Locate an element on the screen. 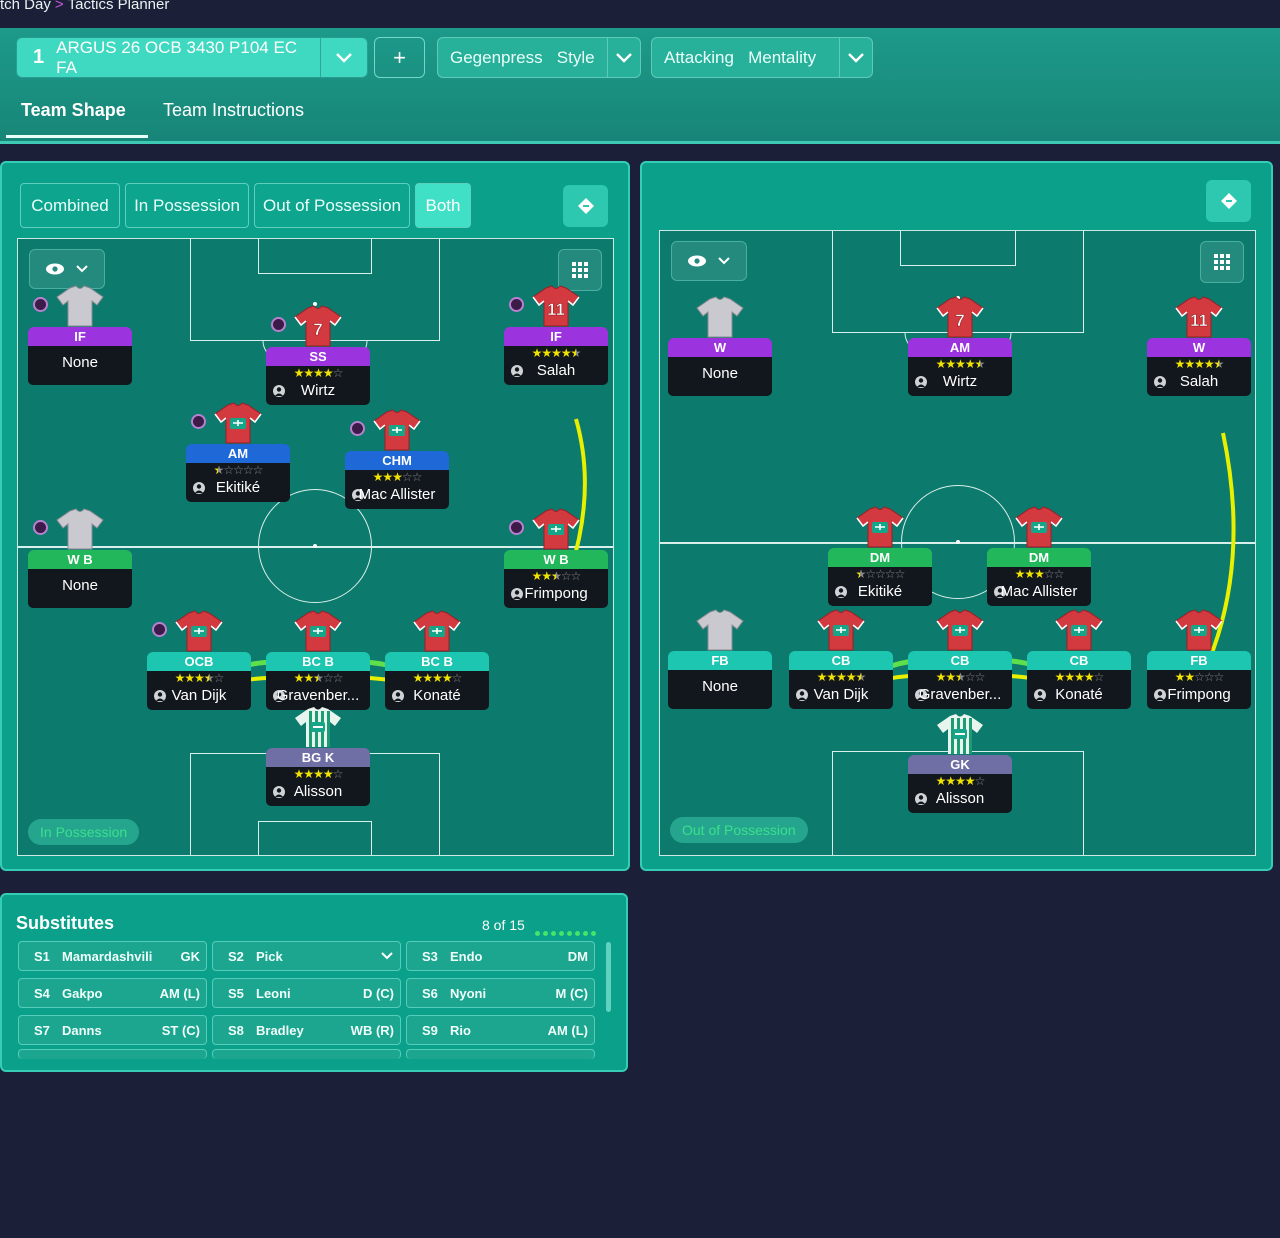 The height and width of the screenshot is (1238, 1280). breadcrumb-tactics-planner: Tactics Planner is located at coordinates (119, 6).